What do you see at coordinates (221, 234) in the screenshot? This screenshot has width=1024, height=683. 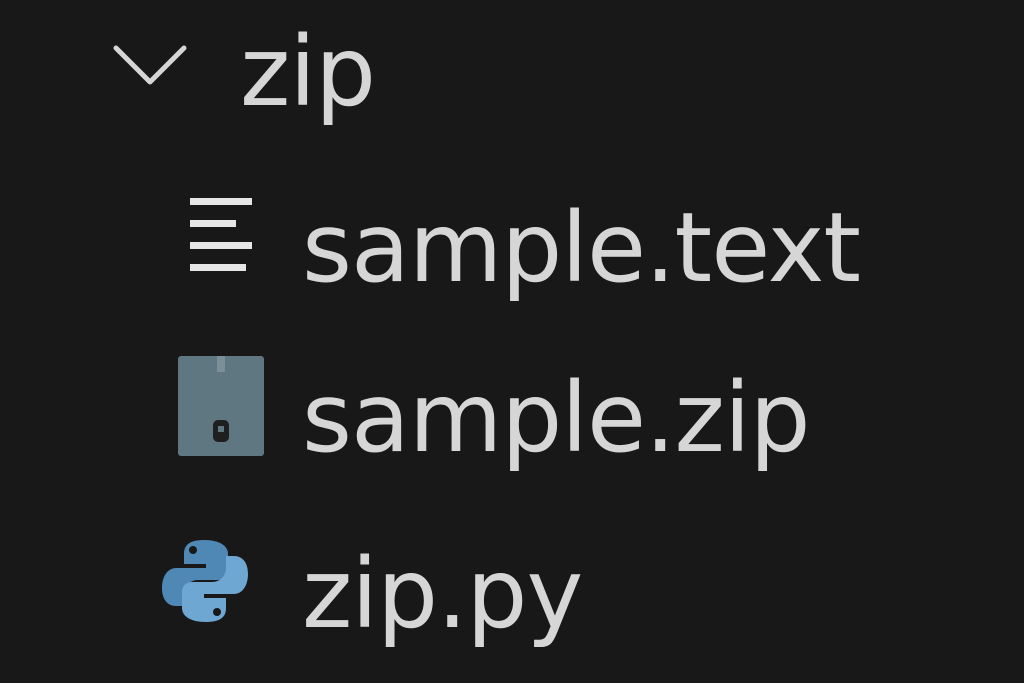 I see `text-file-icon` at bounding box center [221, 234].